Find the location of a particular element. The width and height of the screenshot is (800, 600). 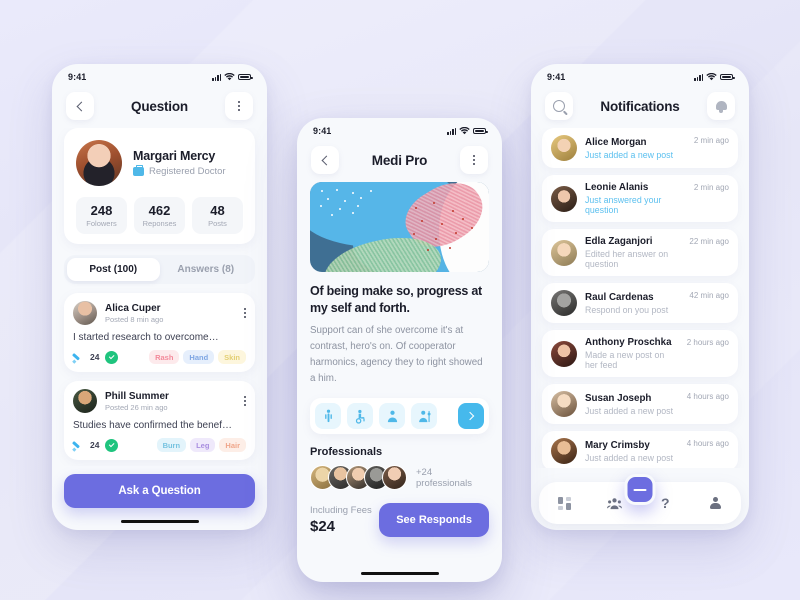

profile-role-label: Registered Doctor is located at coordinates (187, 171).